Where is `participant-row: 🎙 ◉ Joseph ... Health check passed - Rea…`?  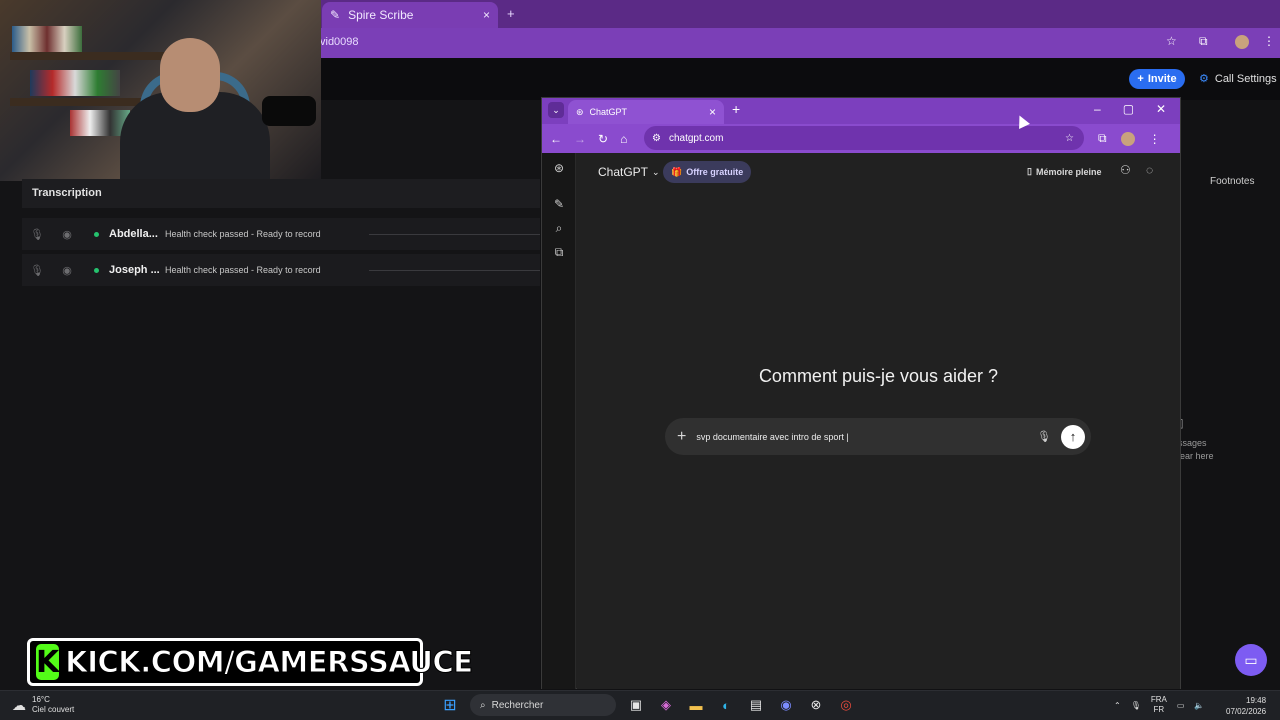
participant-row: 🎙 ◉ Joseph ... Health check passed - Rea… is located at coordinates (281, 270).